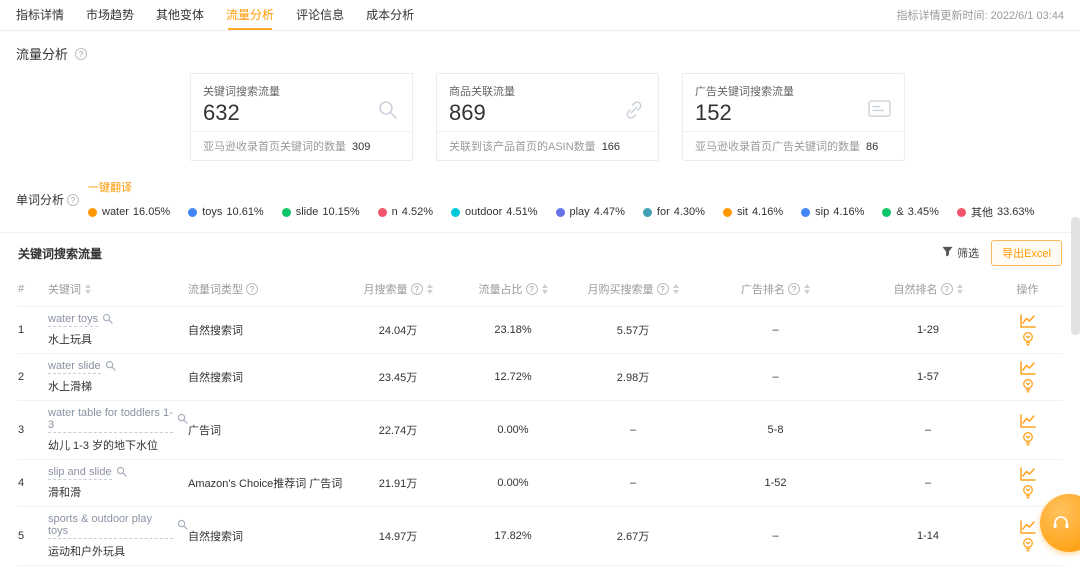 This screenshot has width=1080, height=572. Describe the element at coordinates (405, 212) in the screenshot. I see `legend-item: n 4.52%` at that location.